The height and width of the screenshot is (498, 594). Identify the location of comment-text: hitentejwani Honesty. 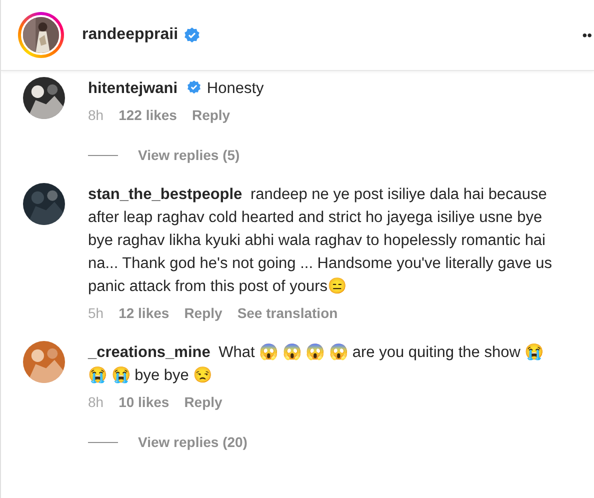
(176, 89).